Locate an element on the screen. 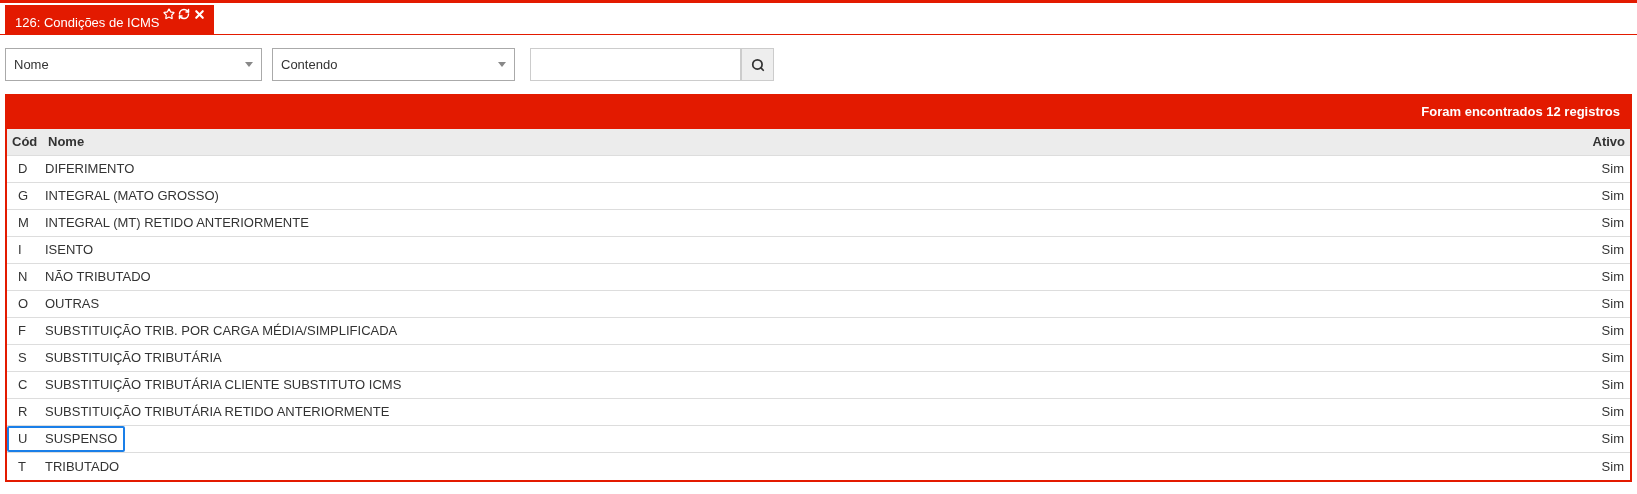  field-select: Nome is located at coordinates (133, 64).